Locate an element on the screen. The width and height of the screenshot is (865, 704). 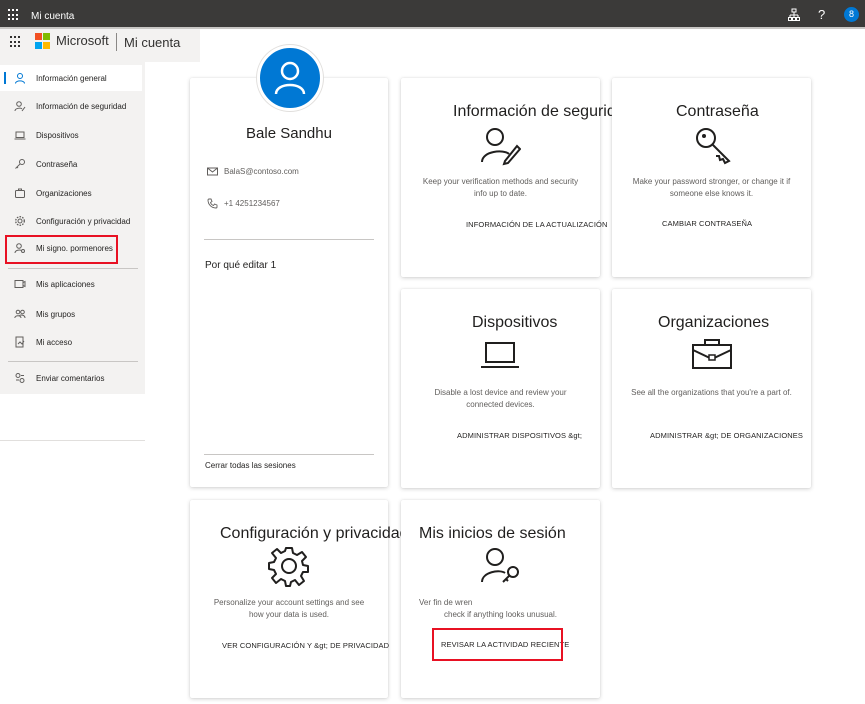
phone-icon is located at coordinates (212, 203).